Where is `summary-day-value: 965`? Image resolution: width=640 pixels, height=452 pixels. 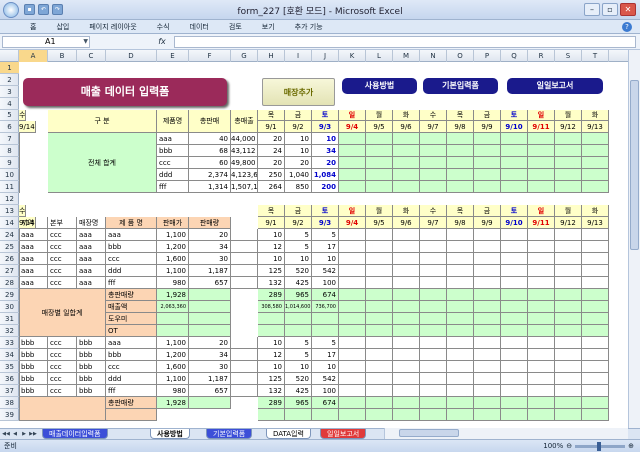
summary-day-value: 965 is located at coordinates (298, 403).